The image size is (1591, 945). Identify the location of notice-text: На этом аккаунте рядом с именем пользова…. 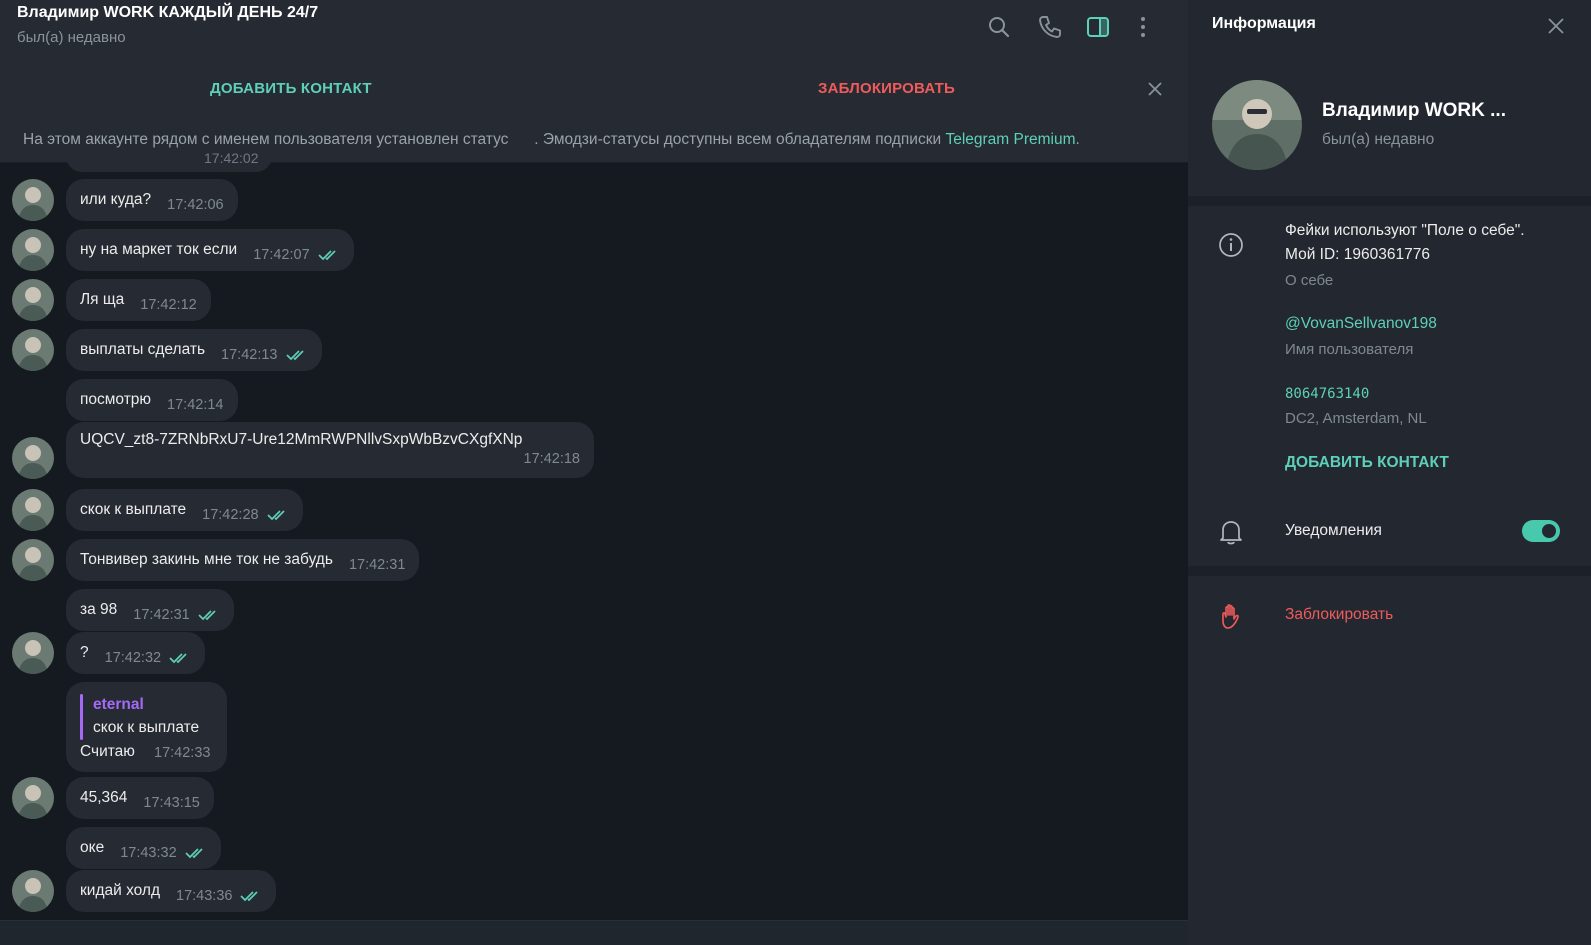
(551, 140).